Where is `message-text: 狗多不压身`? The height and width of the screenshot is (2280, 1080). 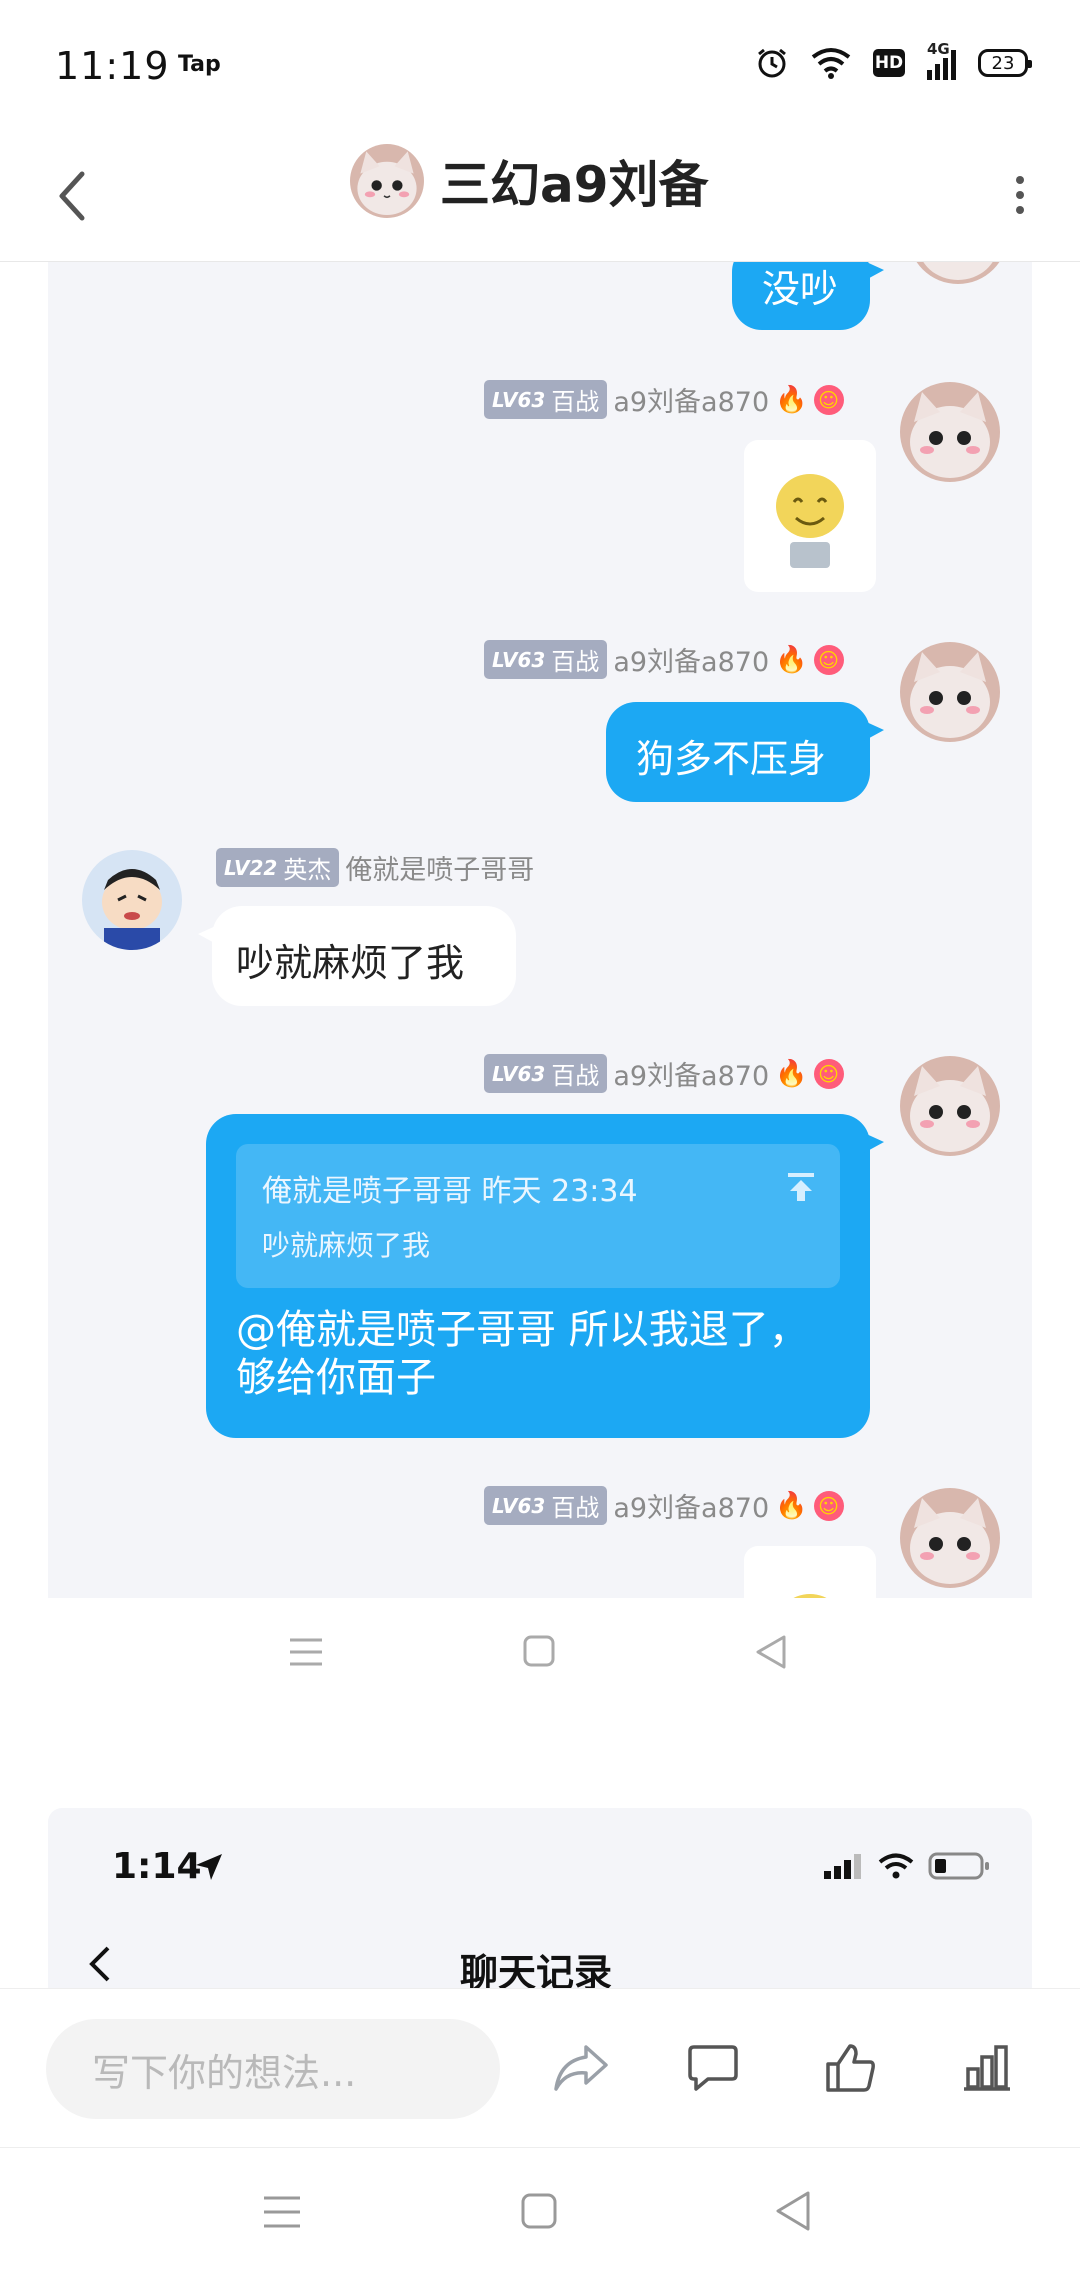
message-text: 狗多不压身 is located at coordinates (731, 759).